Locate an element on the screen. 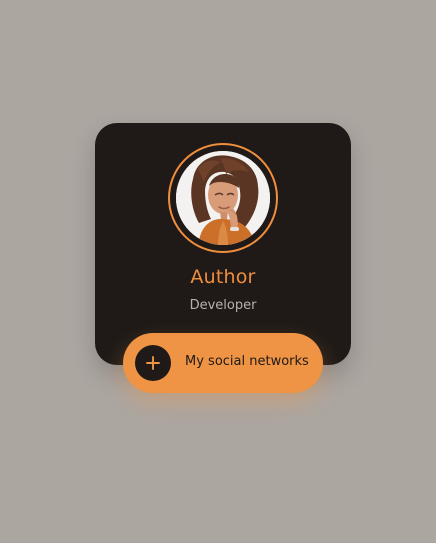 The width and height of the screenshot is (436, 543). social-networks-button: My social networks is located at coordinates (223, 363).